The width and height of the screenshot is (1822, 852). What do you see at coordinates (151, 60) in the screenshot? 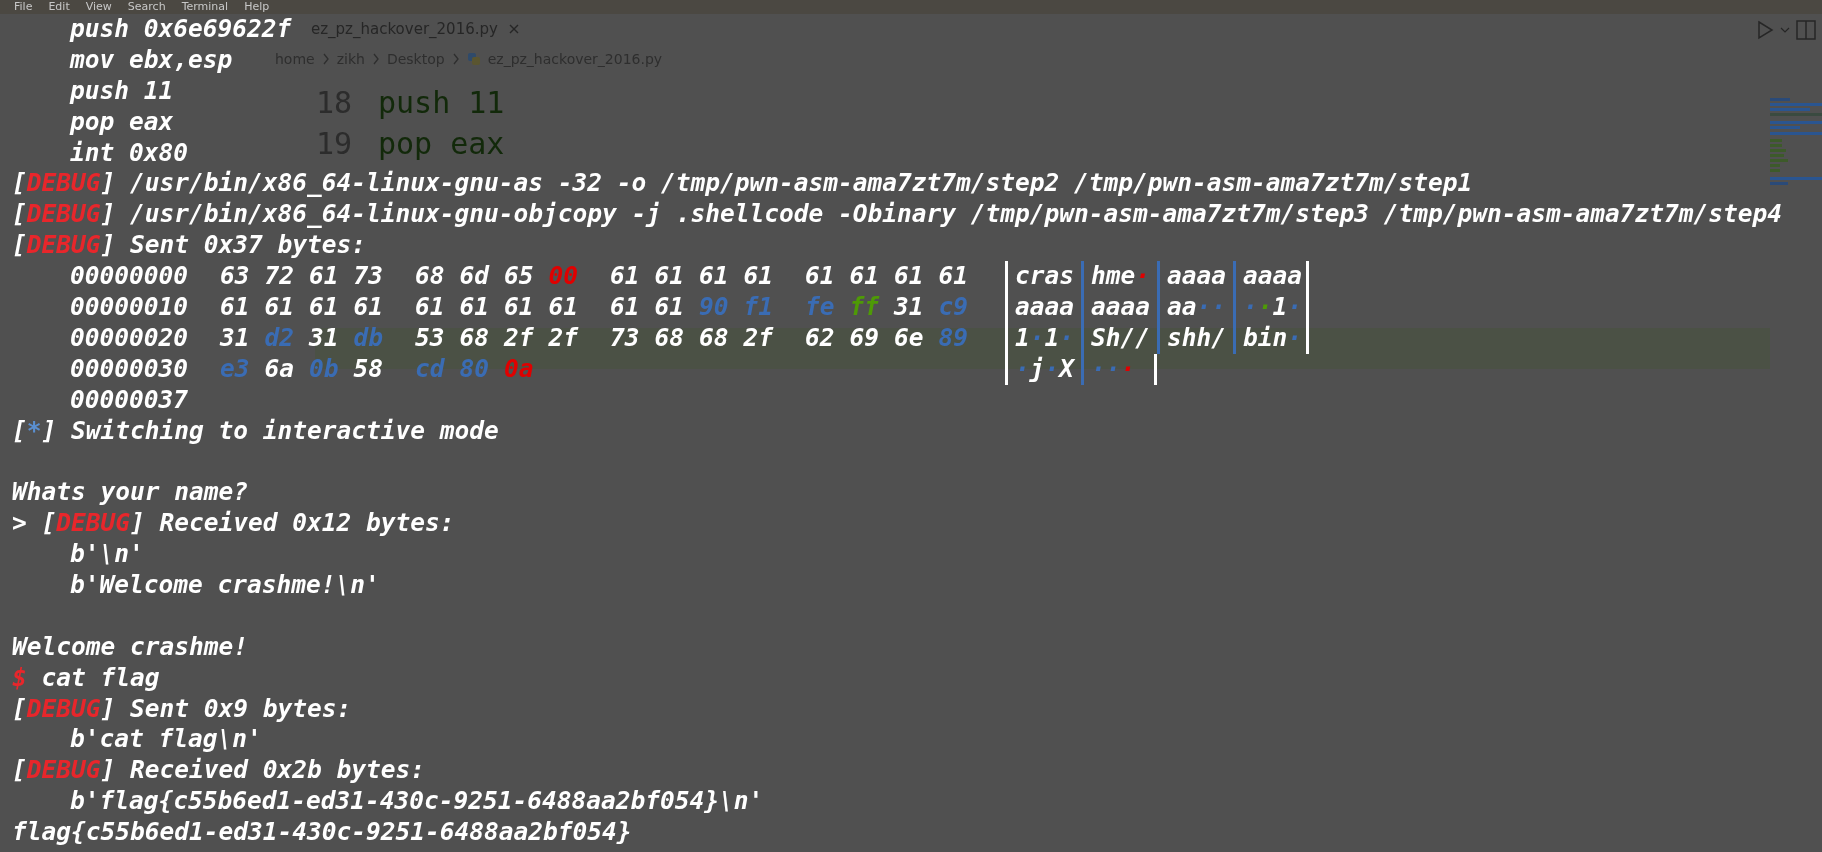
I see `terminal-line: mov ebx,esp` at bounding box center [151, 60].